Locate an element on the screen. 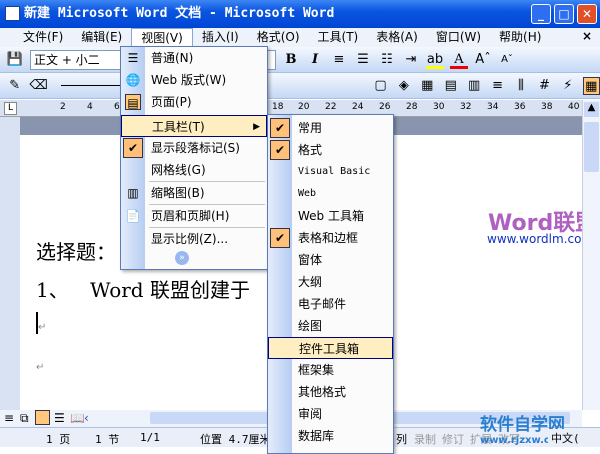 Image resolution: width=600 pixels, height=454 pixels. save-icon: 💾 is located at coordinates (15, 60).